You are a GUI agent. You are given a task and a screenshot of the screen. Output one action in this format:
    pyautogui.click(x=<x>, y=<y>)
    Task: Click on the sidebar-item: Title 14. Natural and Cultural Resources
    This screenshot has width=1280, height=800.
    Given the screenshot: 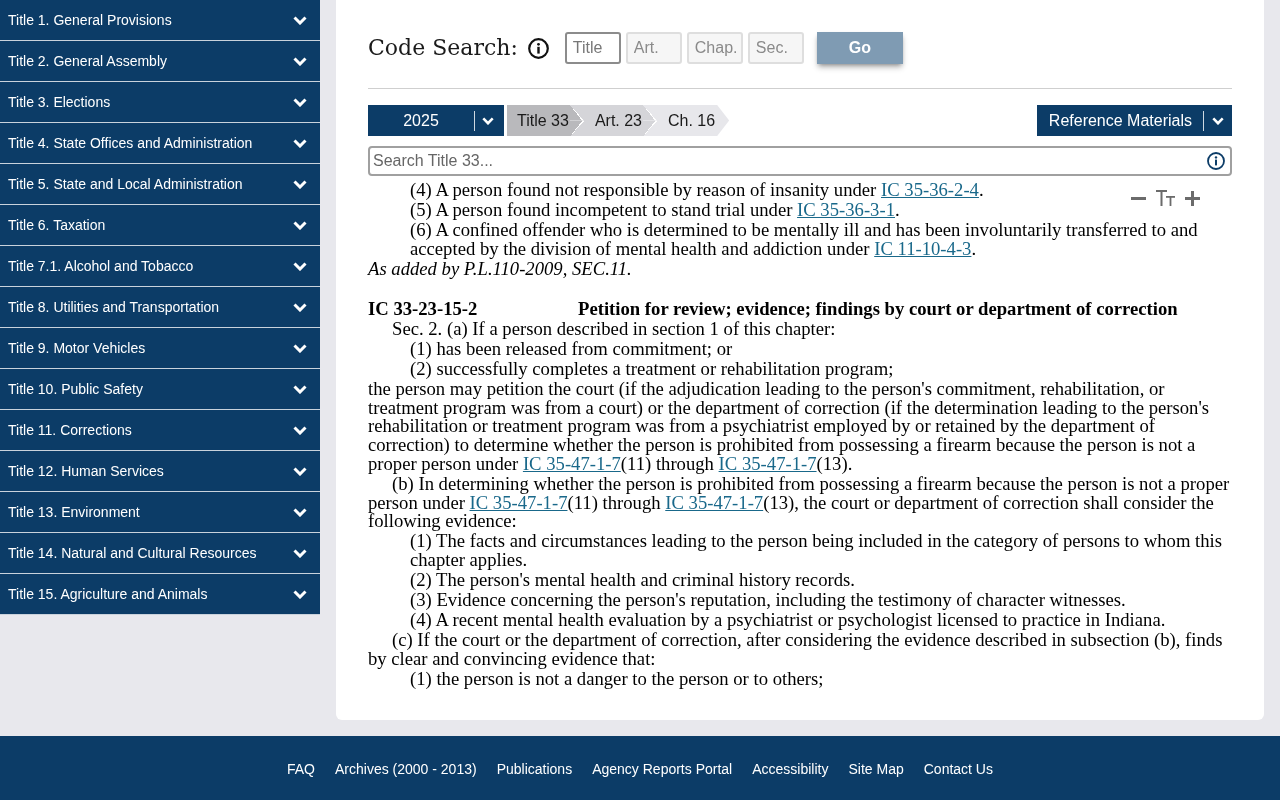 What is the action you would take?
    pyautogui.click(x=160, y=553)
    